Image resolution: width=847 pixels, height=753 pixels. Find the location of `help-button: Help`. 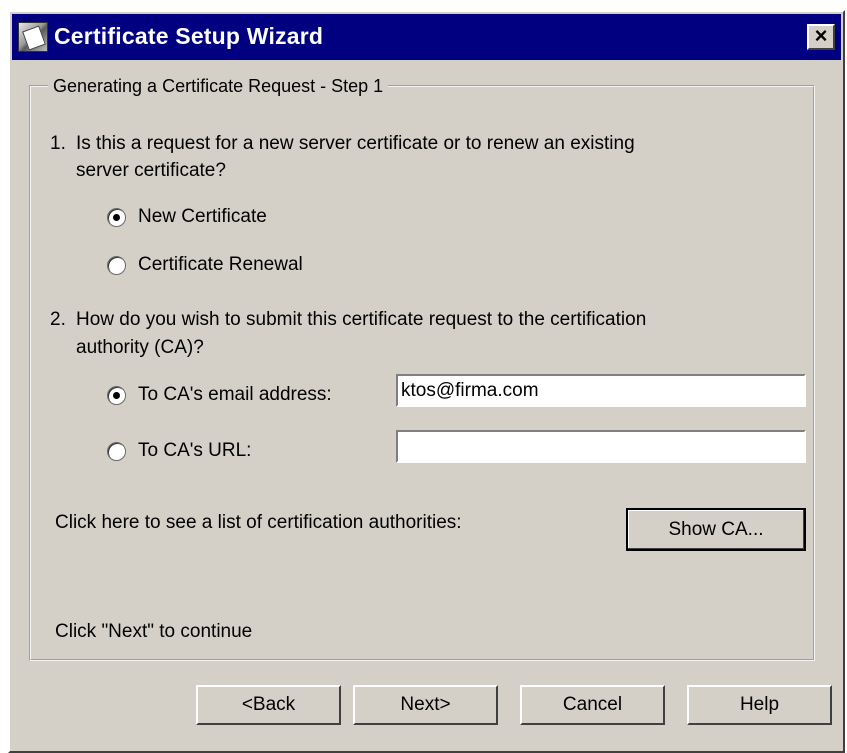

help-button: Help is located at coordinates (759, 705).